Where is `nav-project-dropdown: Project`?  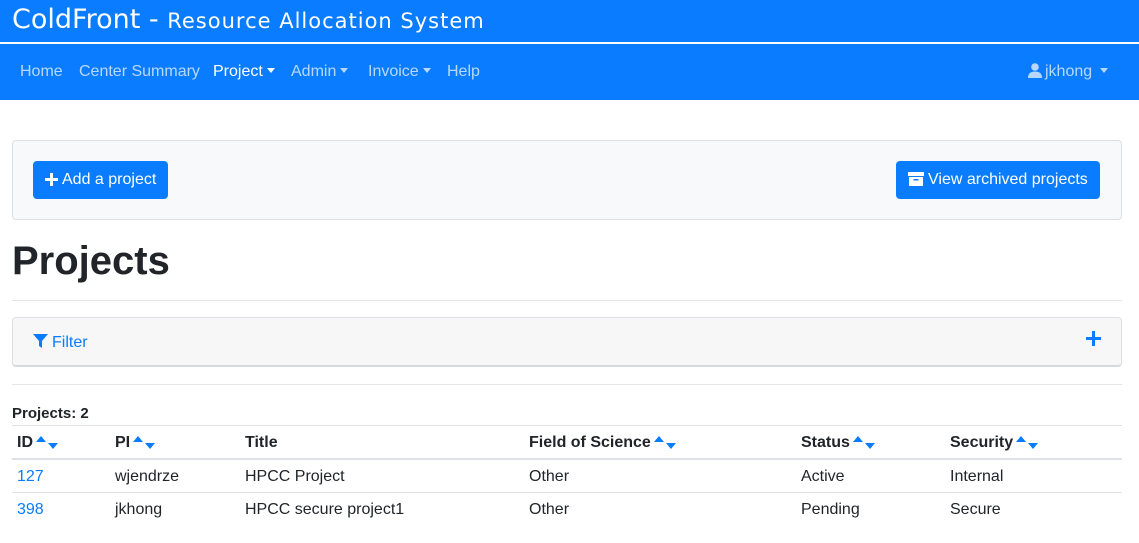
nav-project-dropdown: Project is located at coordinates (244, 72).